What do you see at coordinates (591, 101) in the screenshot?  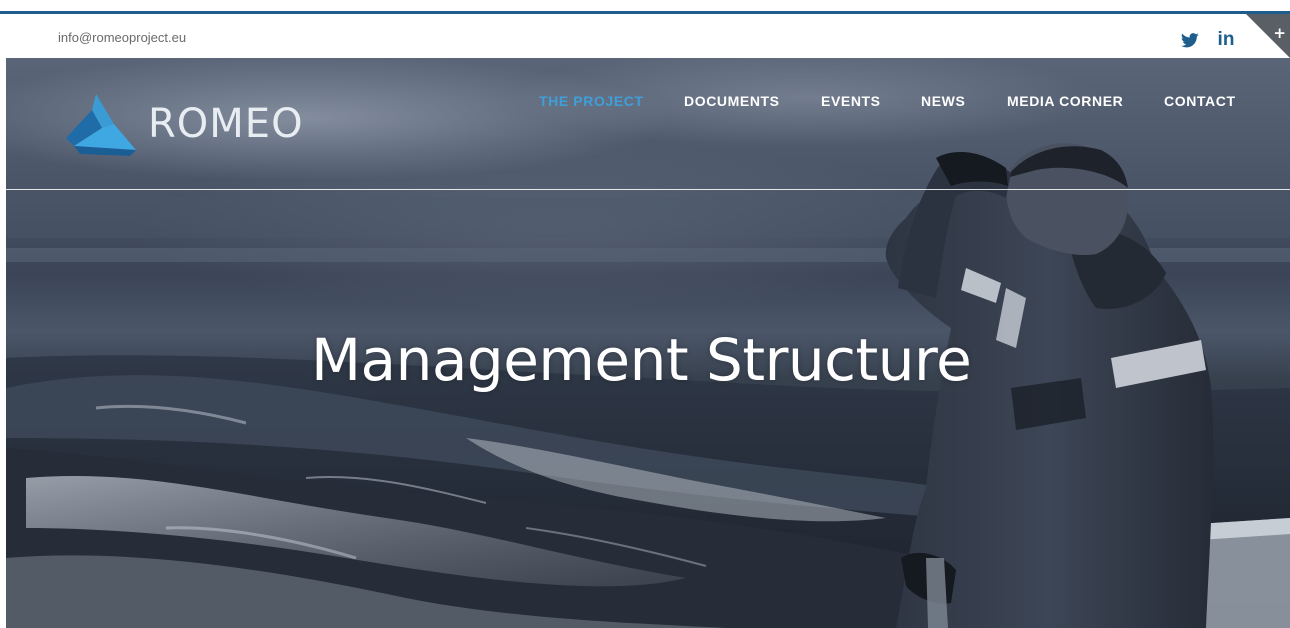 I see `nav-item-the-project: THE PROJECT` at bounding box center [591, 101].